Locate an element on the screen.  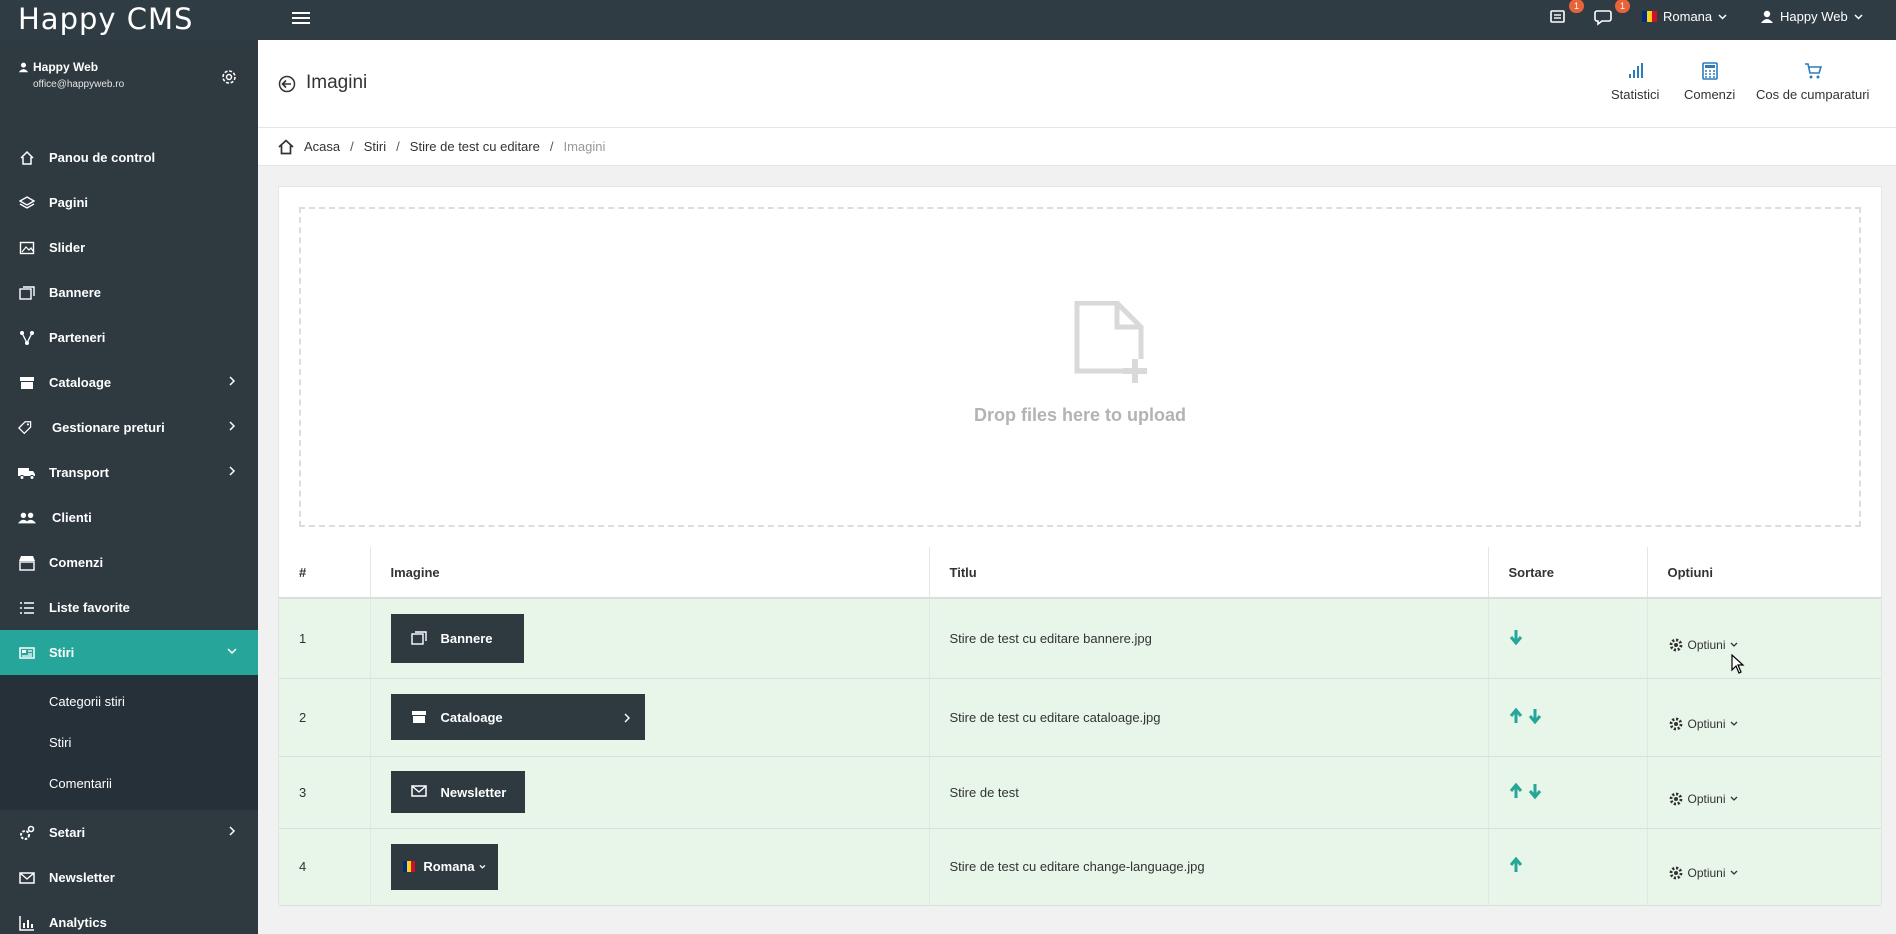
language-label: Romana is located at coordinates (1688, 16).